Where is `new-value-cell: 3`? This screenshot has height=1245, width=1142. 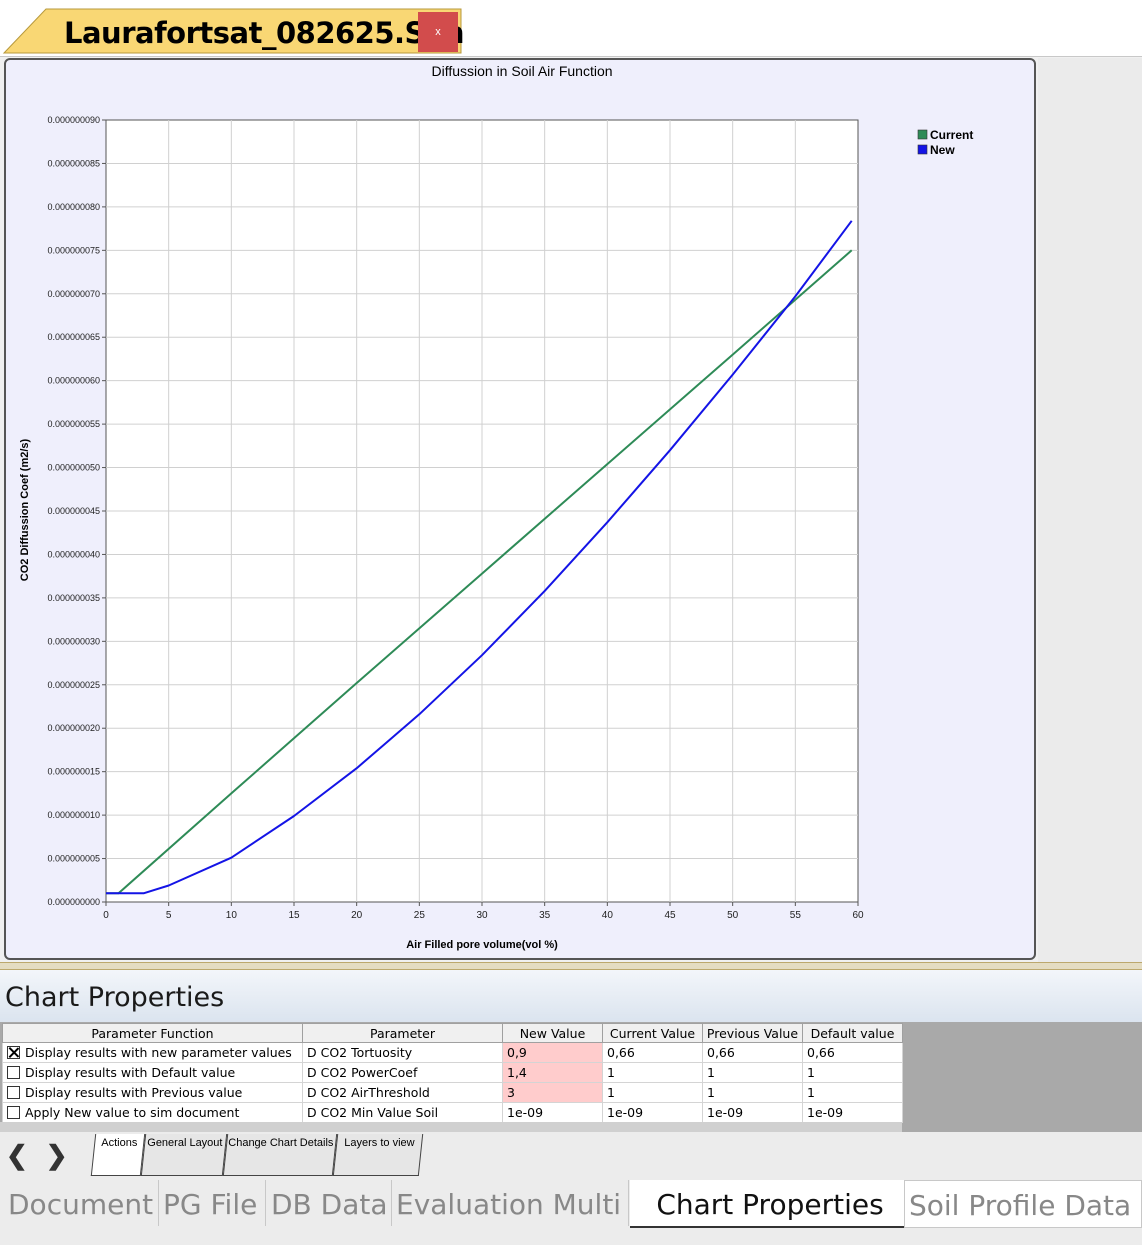
new-value-cell: 3 is located at coordinates (552, 1092).